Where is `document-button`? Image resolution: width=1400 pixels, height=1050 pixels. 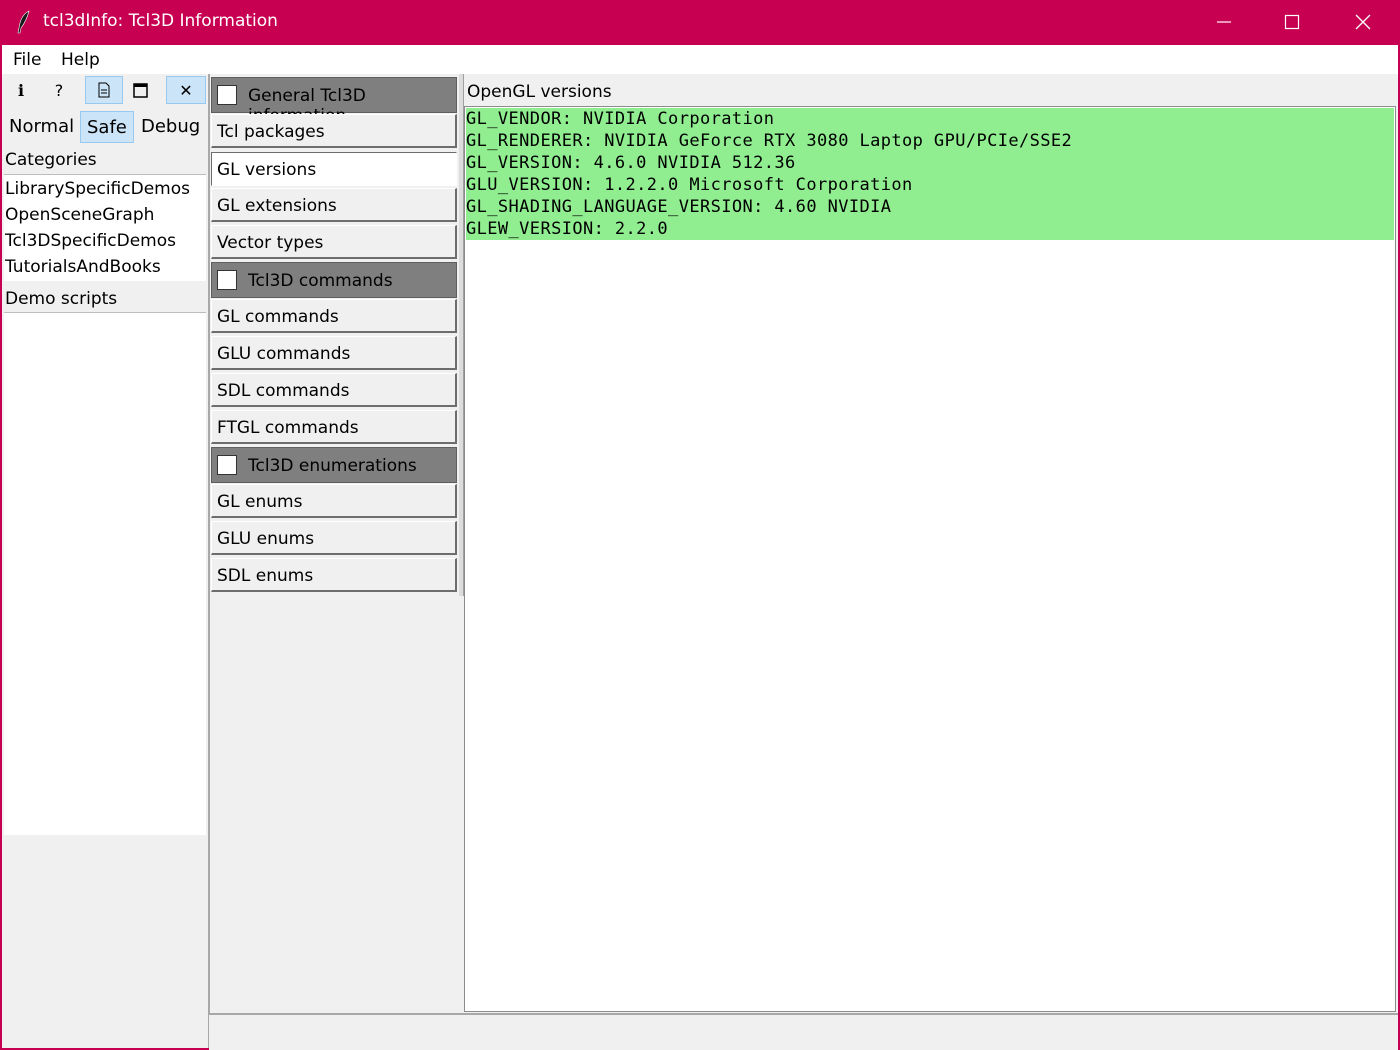
document-button is located at coordinates (104, 90).